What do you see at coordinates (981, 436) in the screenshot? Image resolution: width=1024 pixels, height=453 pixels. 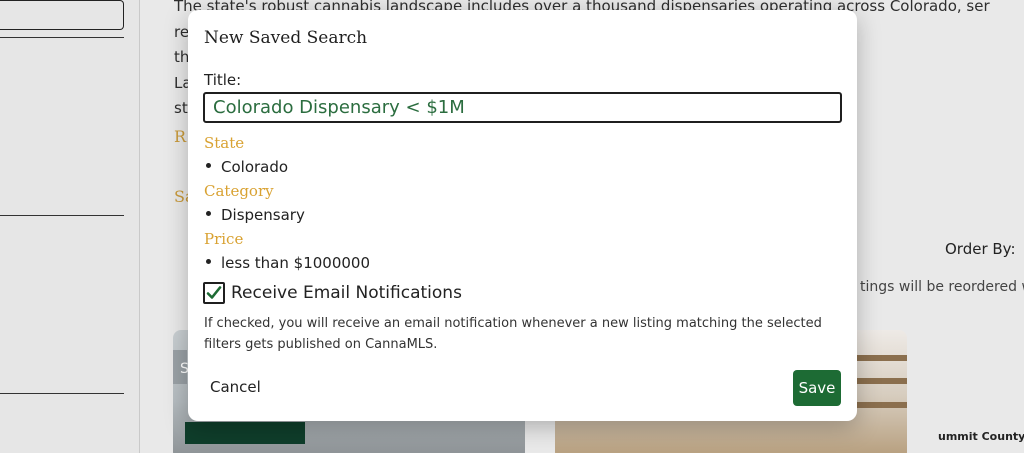 I see `listing-card-title: ummit County C` at bounding box center [981, 436].